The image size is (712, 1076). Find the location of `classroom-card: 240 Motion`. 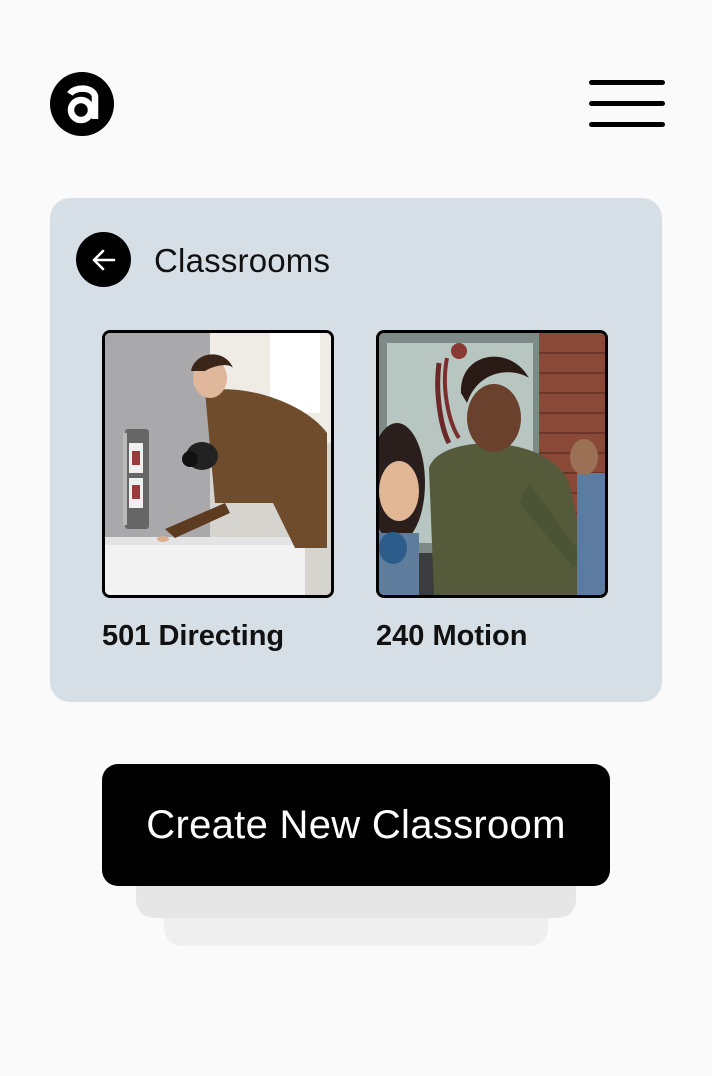

classroom-card: 240 Motion is located at coordinates (492, 491).